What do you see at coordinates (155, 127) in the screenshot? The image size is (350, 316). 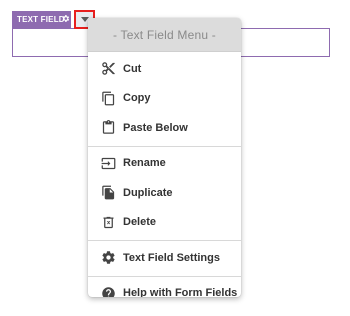 I see `menu-item-label: Paste Below` at bounding box center [155, 127].